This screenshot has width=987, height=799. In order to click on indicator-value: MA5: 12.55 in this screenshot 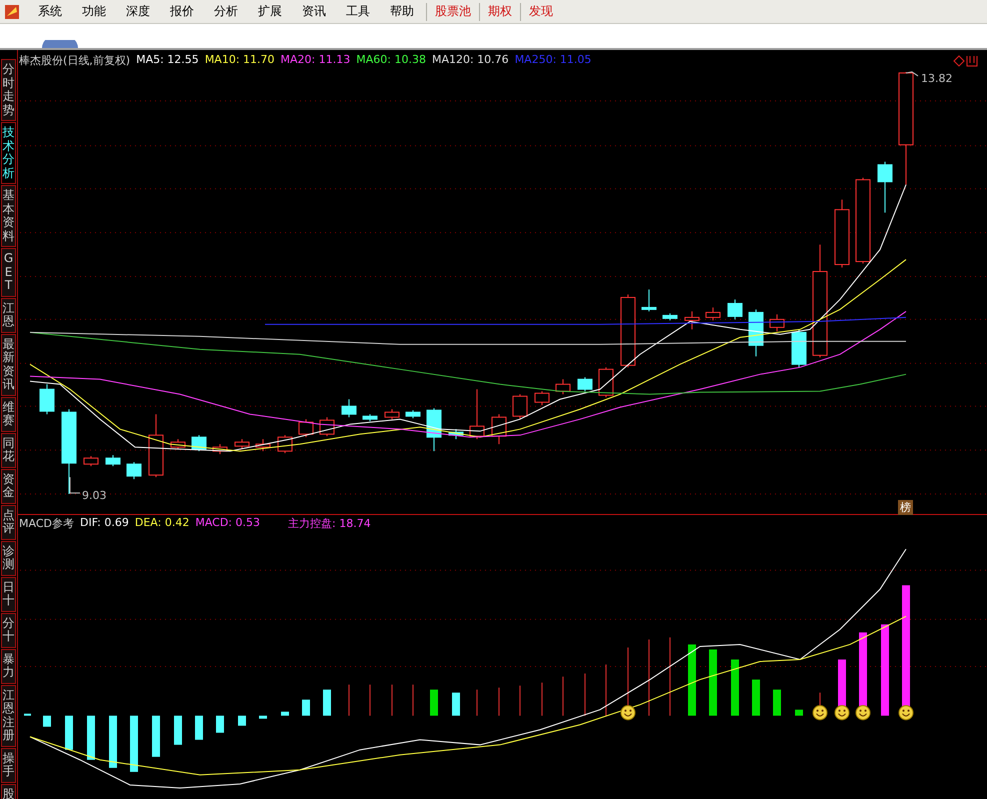, I will do `click(167, 60)`.